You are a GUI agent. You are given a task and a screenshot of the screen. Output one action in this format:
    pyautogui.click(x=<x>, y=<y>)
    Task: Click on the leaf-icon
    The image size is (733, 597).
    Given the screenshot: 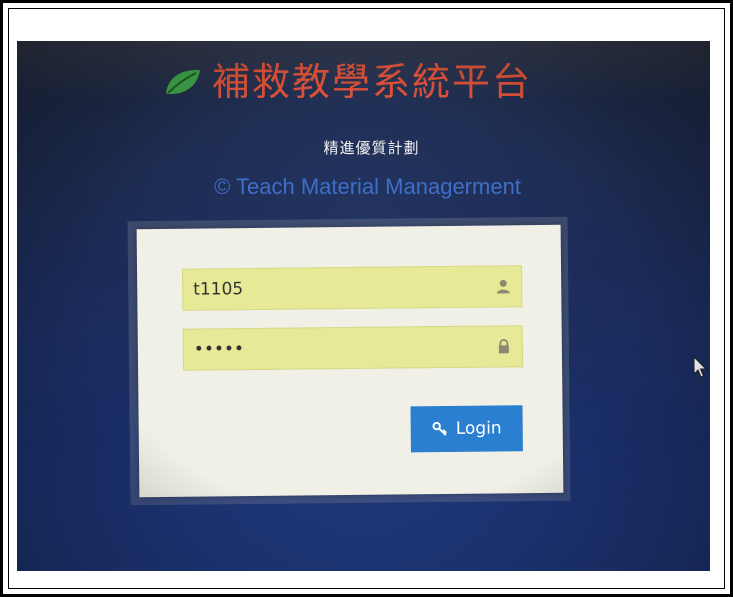 What is the action you would take?
    pyautogui.click(x=183, y=82)
    